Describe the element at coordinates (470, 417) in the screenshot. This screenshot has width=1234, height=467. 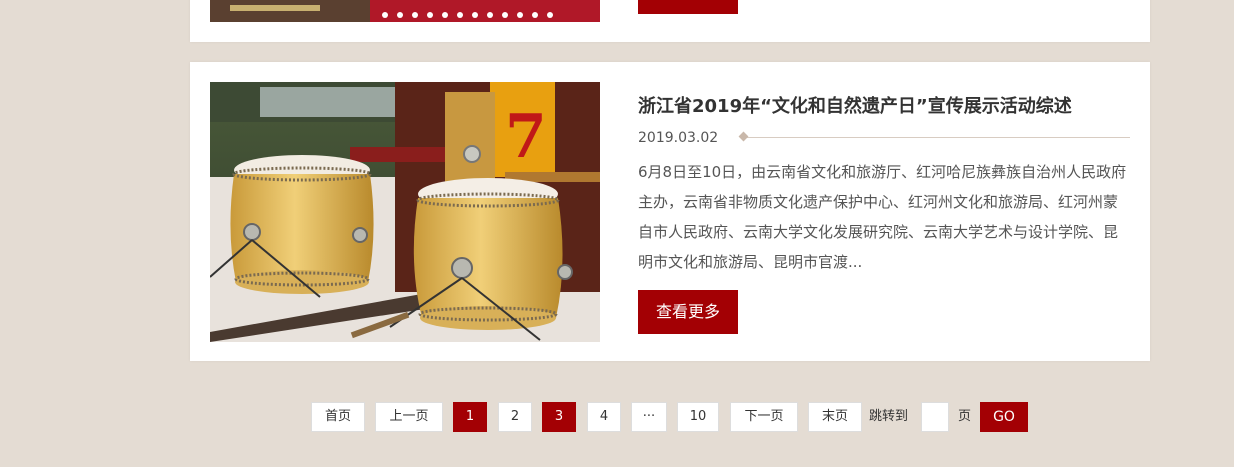
I see `page-1-button: 1` at that location.